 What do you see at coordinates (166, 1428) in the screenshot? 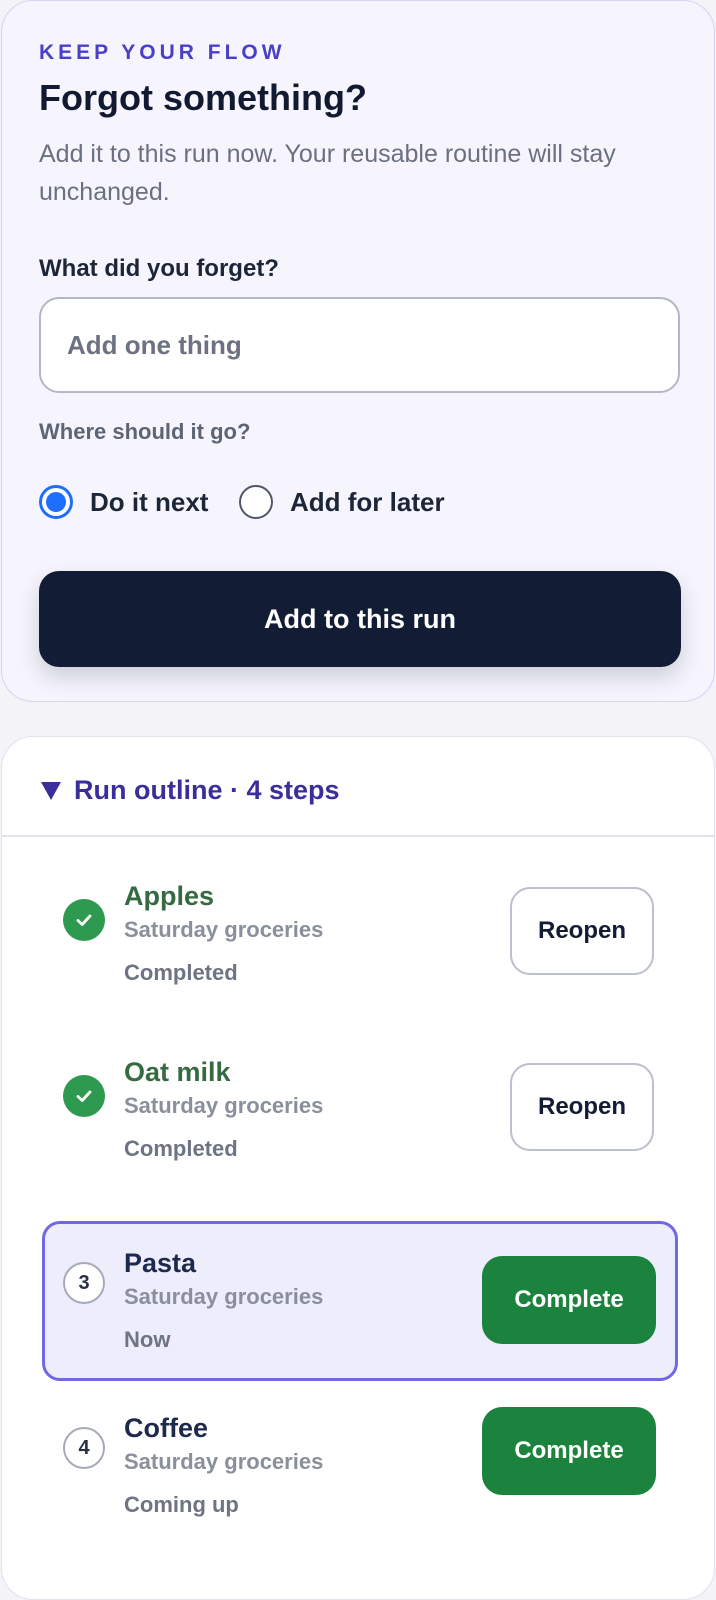
I see `step-name: Coffee` at bounding box center [166, 1428].